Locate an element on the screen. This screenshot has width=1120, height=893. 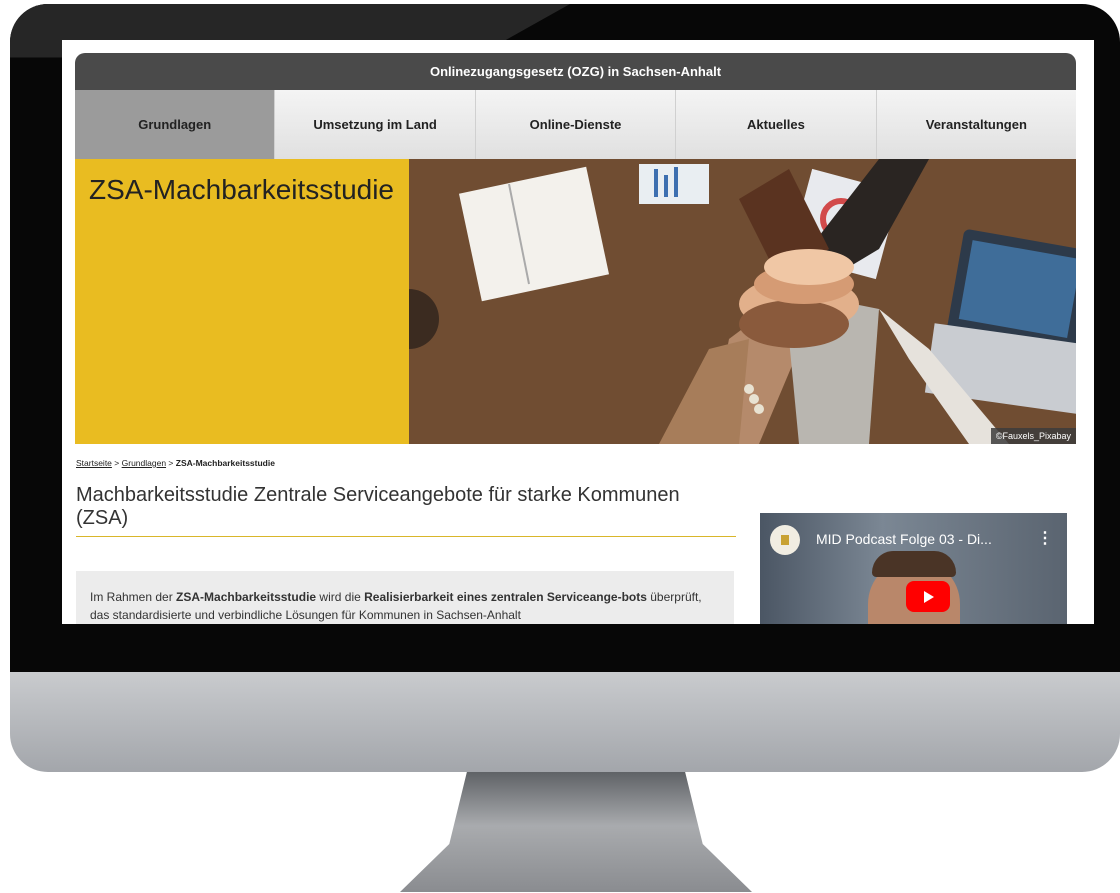
breadcrumb-current: ZSA-Machbarkeitsstudie is located at coordinates (225, 463).